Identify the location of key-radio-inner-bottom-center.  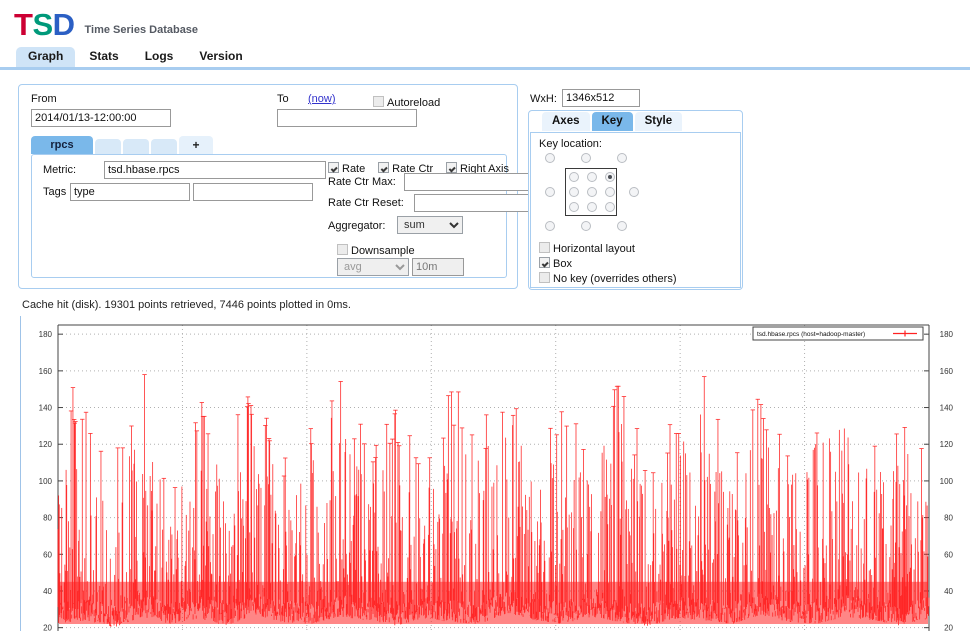
(592, 207).